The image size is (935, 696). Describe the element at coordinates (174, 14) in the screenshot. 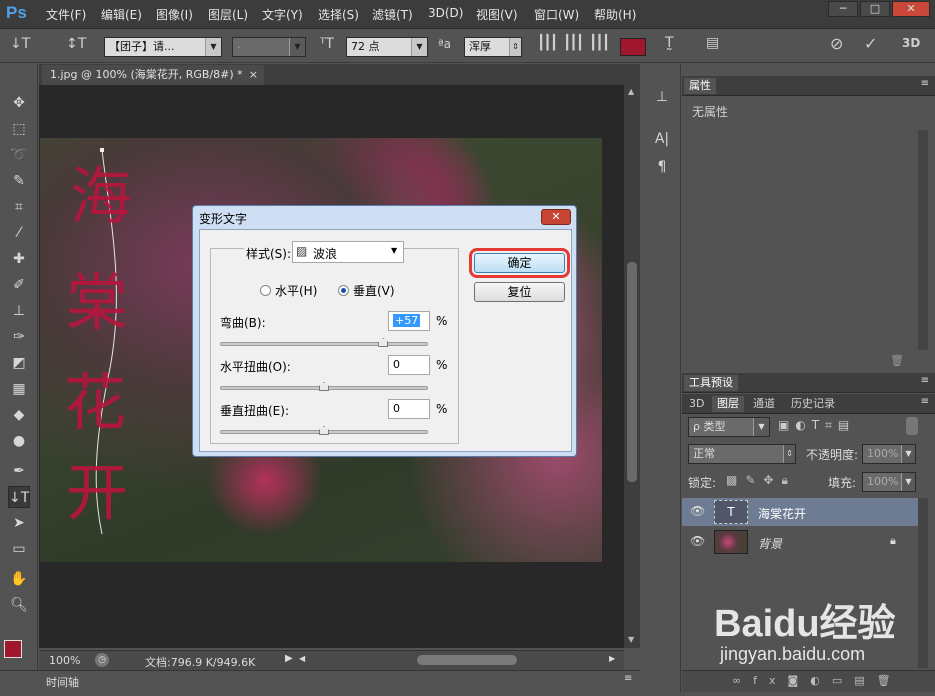

I see `menu-image: 图像(I)` at that location.